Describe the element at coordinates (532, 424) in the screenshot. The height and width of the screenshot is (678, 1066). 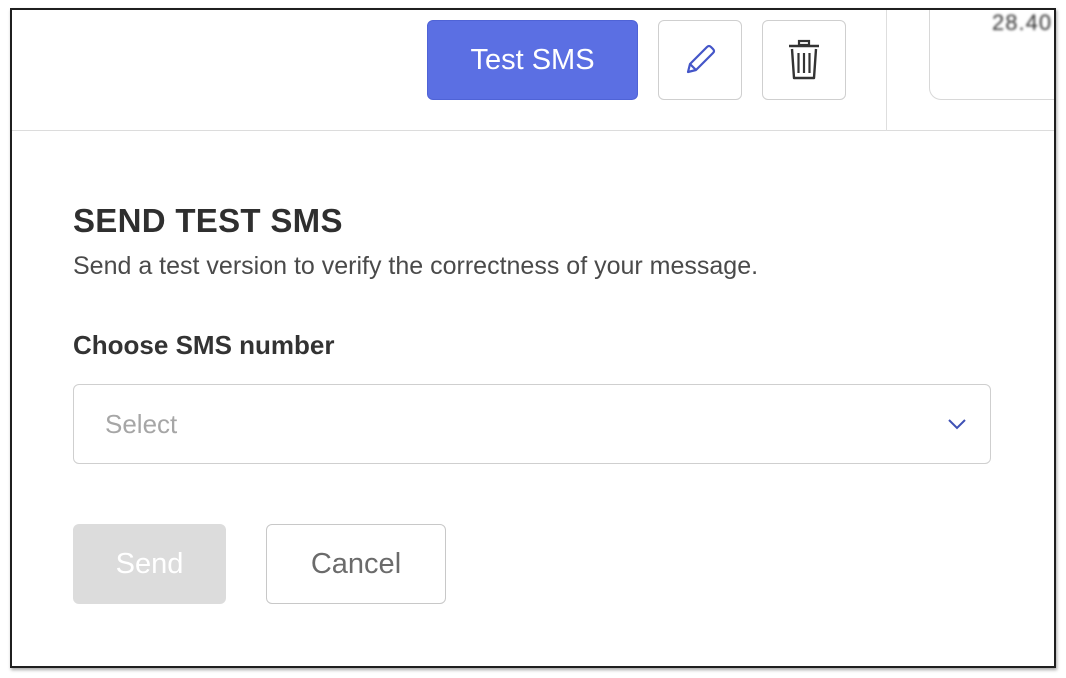
I see `sms-number-select: Select` at that location.